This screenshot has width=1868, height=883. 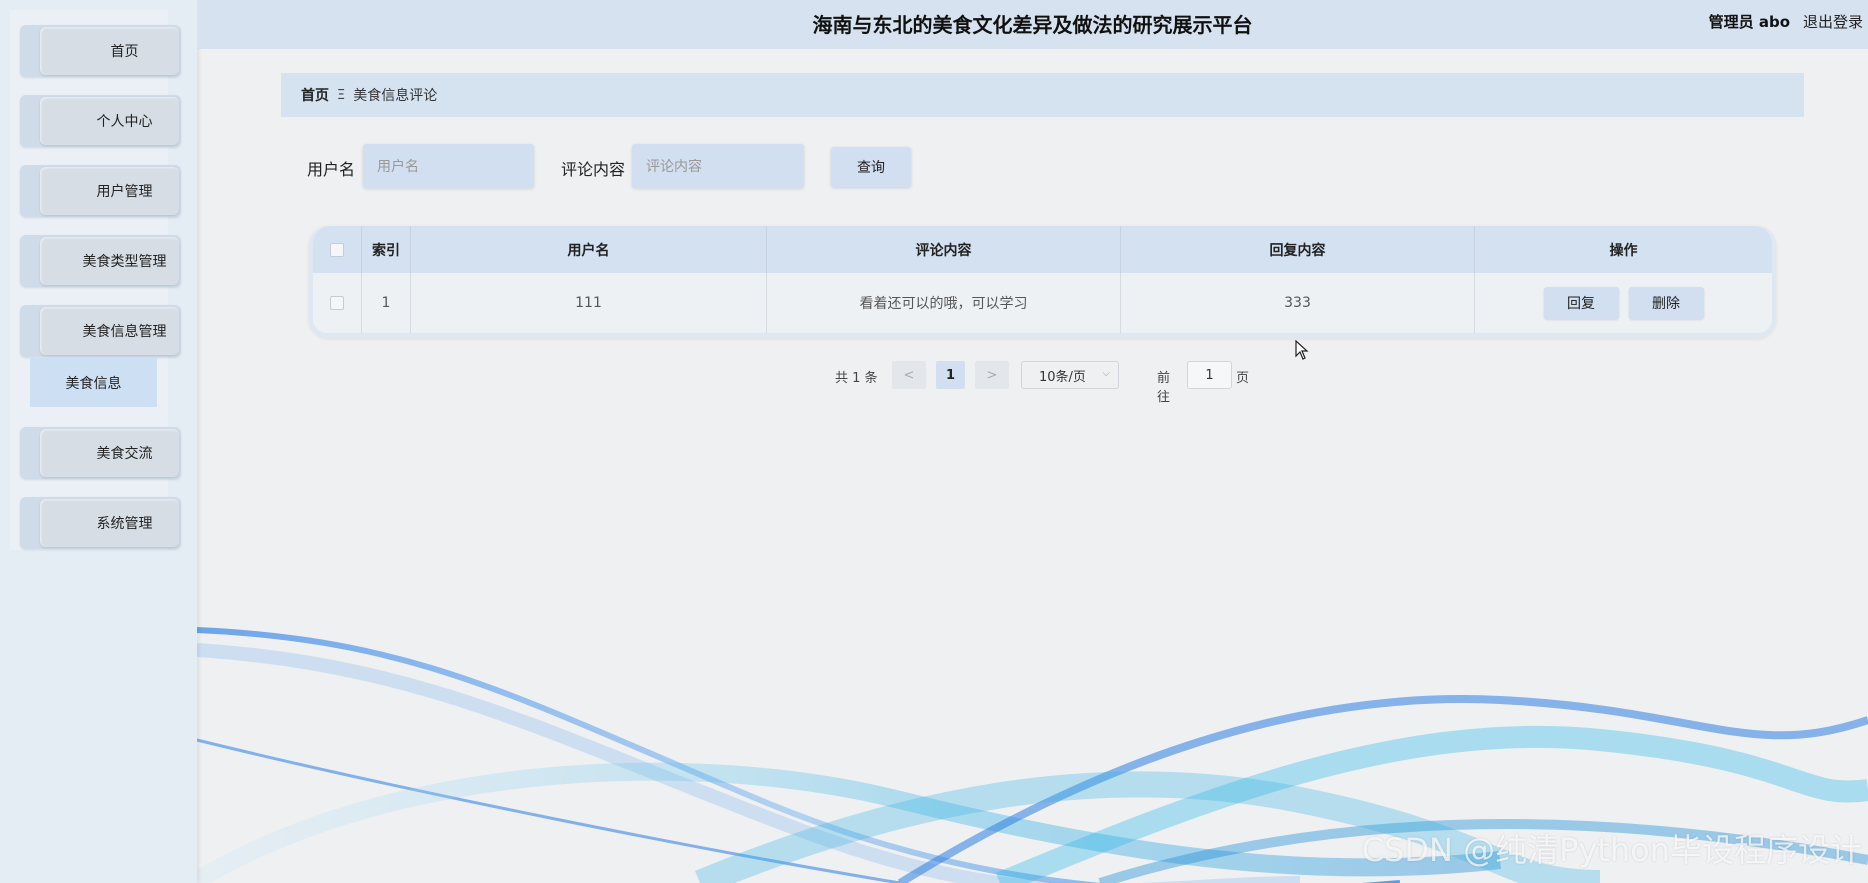 I want to click on column-header-index: 索引, so click(x=386, y=249).